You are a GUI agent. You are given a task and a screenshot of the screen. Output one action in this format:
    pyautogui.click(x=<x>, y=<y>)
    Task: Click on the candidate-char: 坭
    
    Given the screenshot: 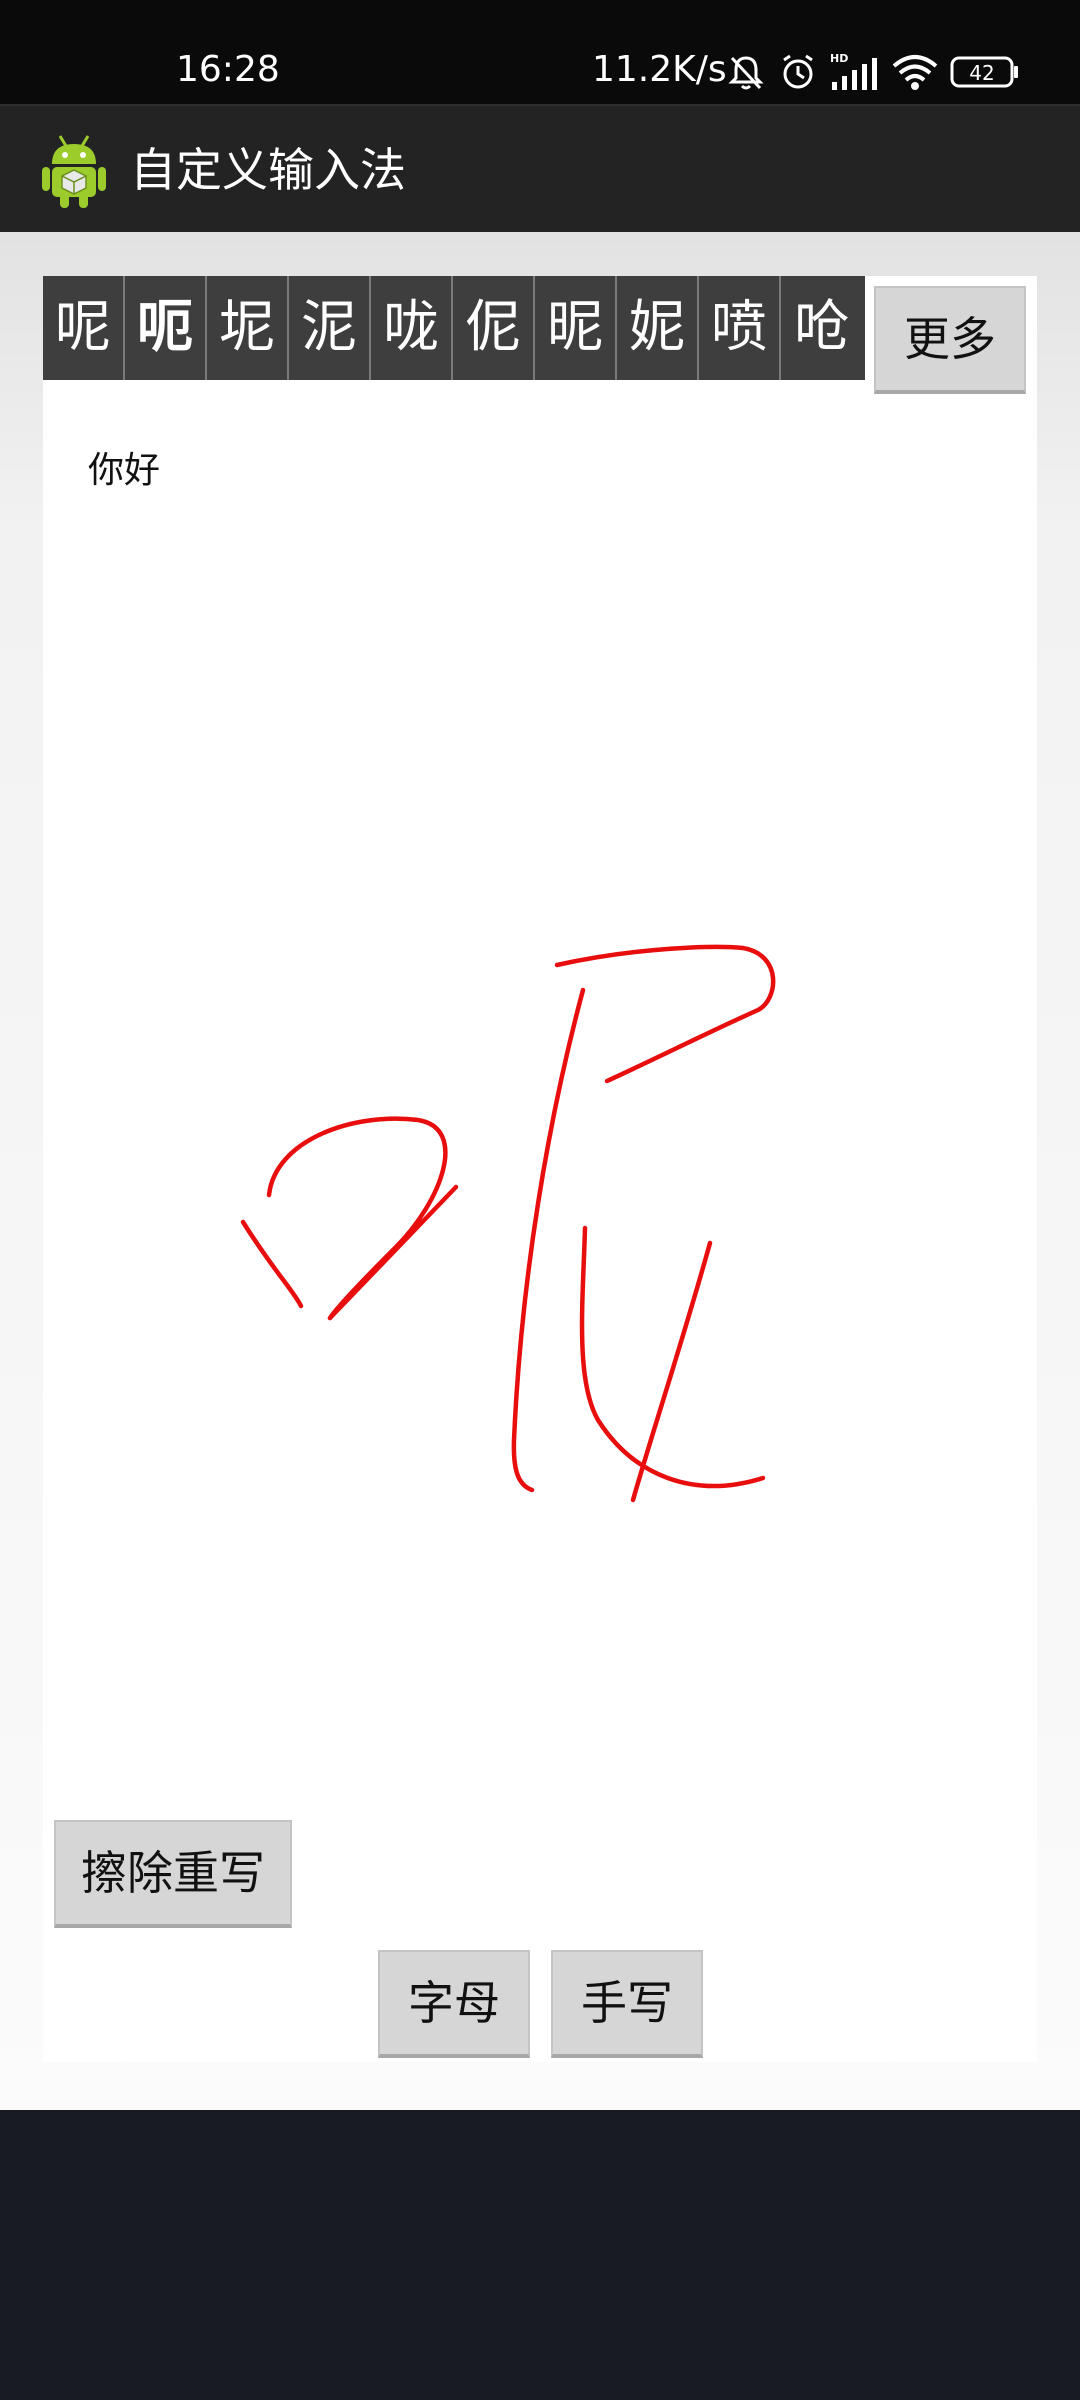 What is the action you would take?
    pyautogui.click(x=248, y=328)
    